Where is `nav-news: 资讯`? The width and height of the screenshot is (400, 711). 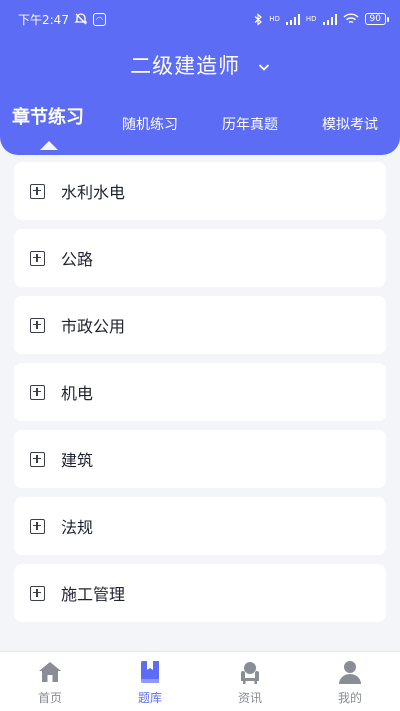 nav-news: 资讯 is located at coordinates (250, 681).